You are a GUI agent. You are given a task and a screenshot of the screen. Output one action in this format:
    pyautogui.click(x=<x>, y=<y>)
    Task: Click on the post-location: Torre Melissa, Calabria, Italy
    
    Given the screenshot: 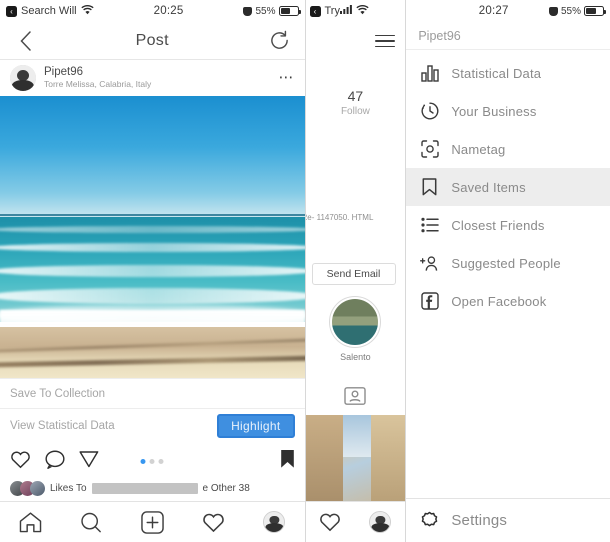 What is the action you would take?
    pyautogui.click(x=157, y=85)
    